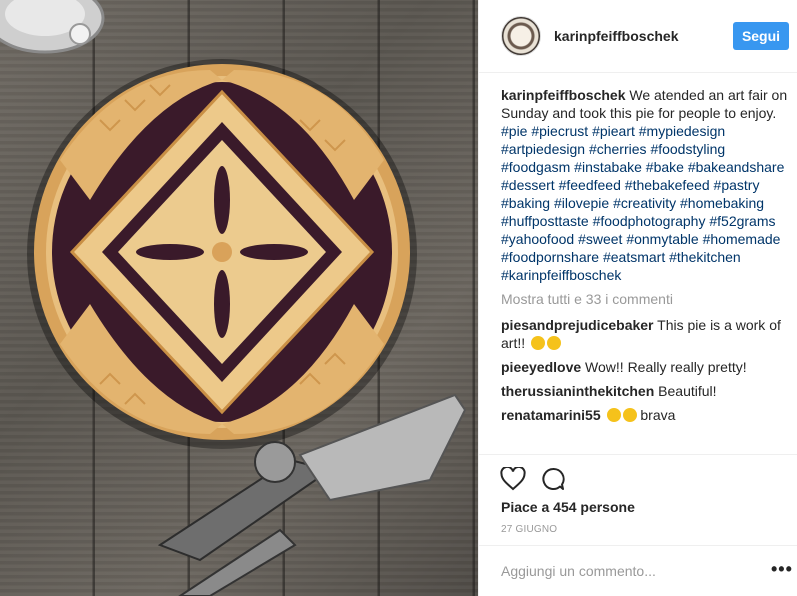 The height and width of the screenshot is (596, 797). Describe the element at coordinates (550, 257) in the screenshot. I see `hashtag-link: #foodpornshare` at that location.